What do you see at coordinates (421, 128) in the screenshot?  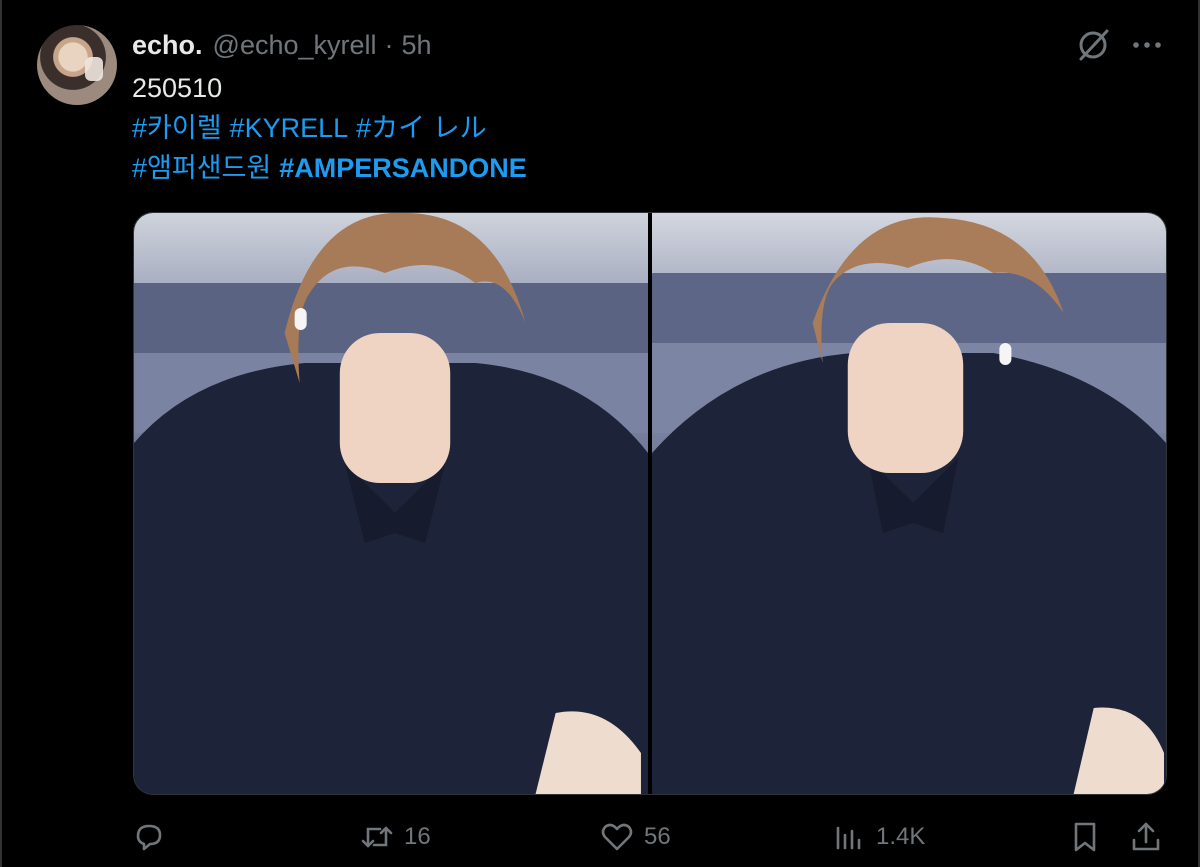 I see `hashtag-link: #カイ レル` at bounding box center [421, 128].